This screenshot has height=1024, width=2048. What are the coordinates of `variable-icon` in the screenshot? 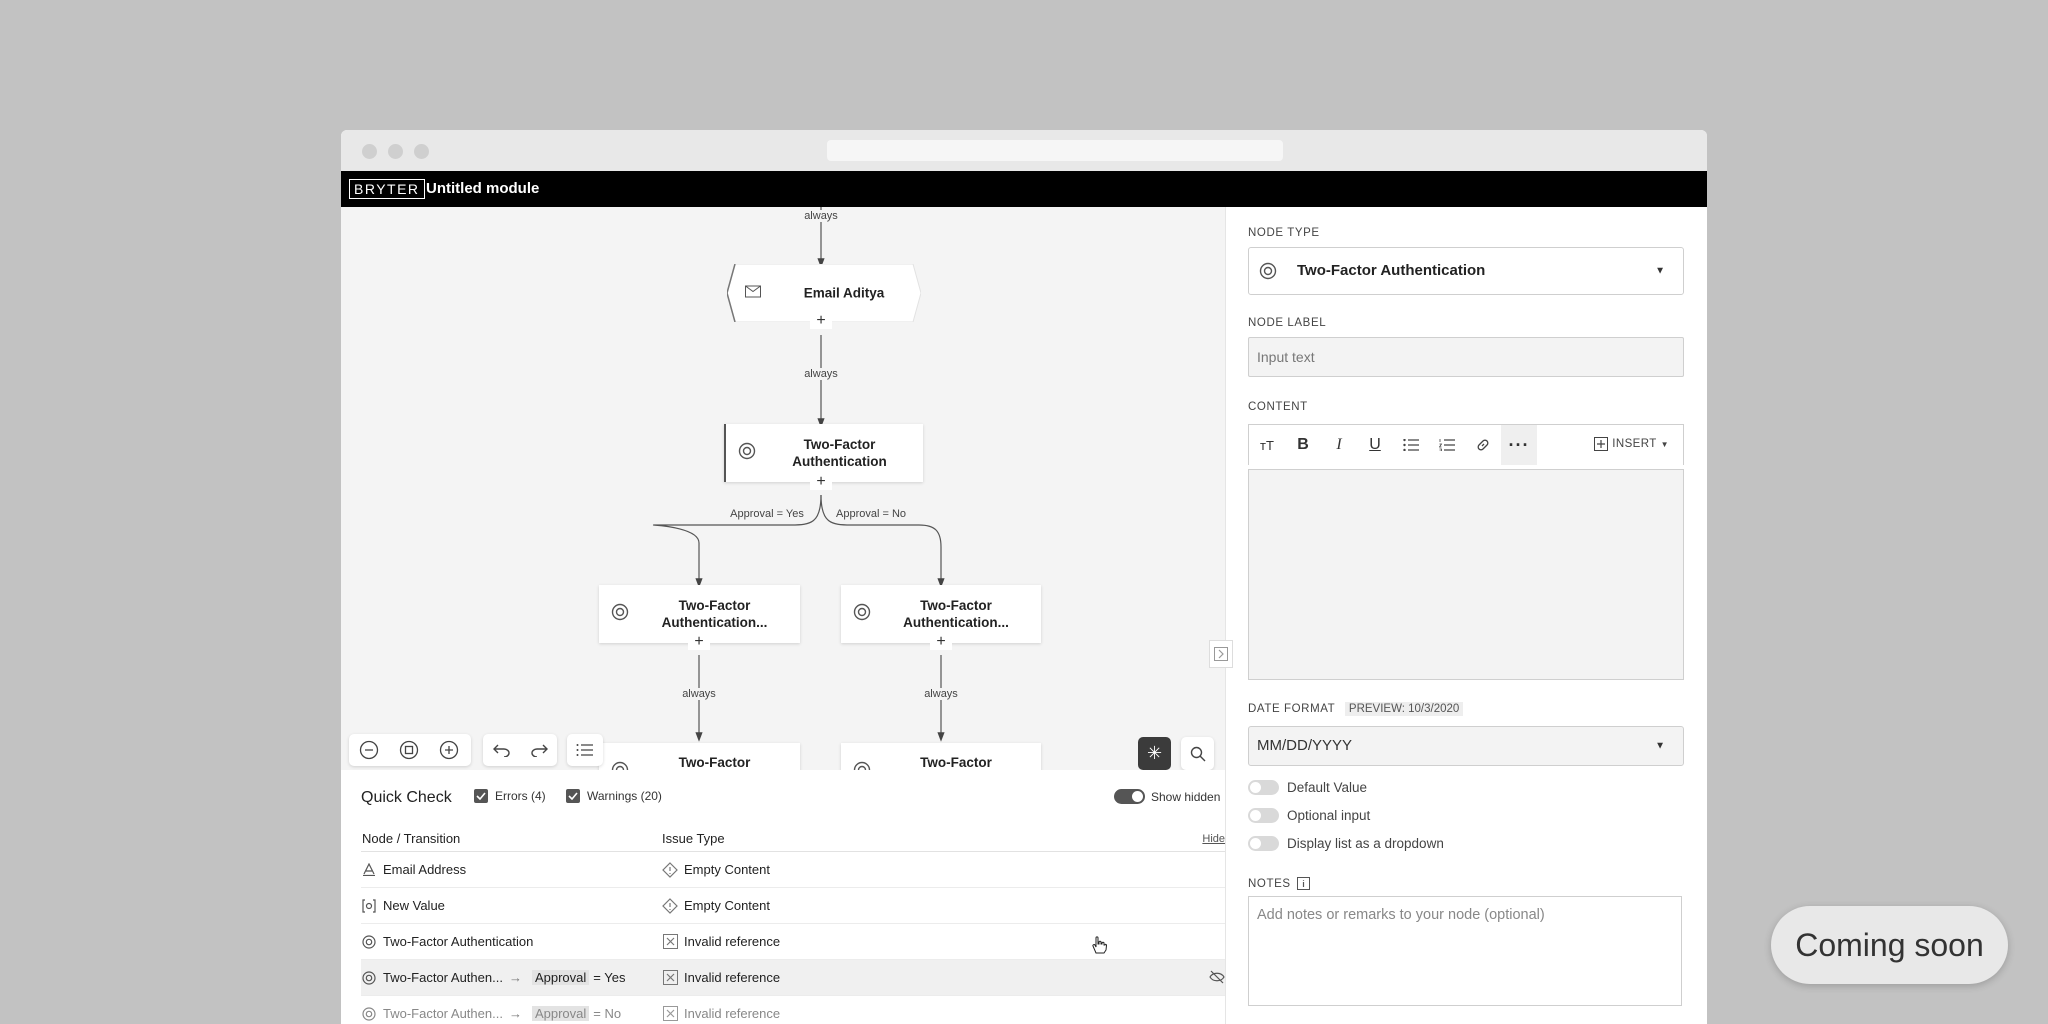 It's located at (369, 905).